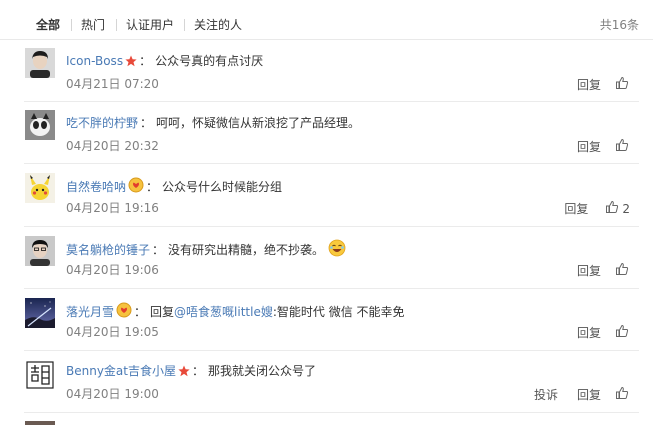 This screenshot has height=425, width=653. I want to click on comment-time: 04月20日 19:00, so click(112, 394).